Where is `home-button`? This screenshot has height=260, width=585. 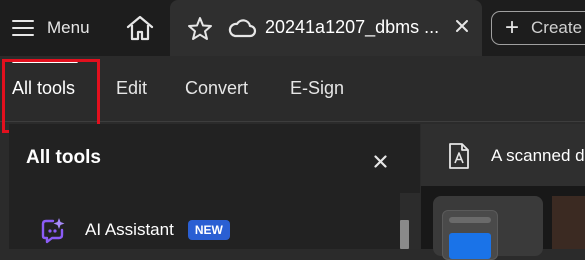 home-button is located at coordinates (140, 28).